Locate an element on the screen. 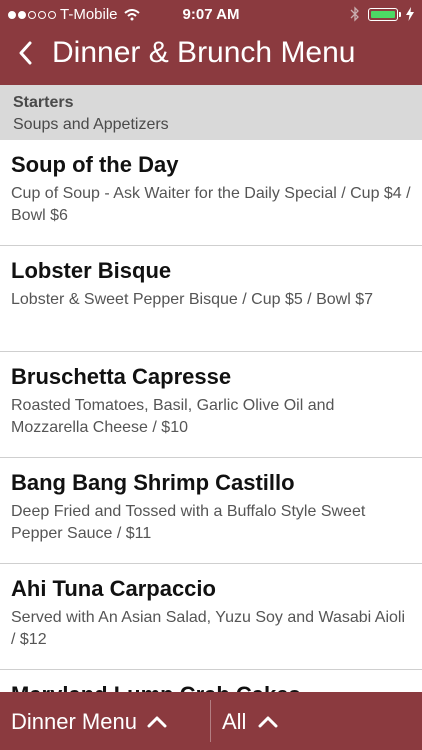  menu-selector-button: Dinner Menu is located at coordinates (89, 722).